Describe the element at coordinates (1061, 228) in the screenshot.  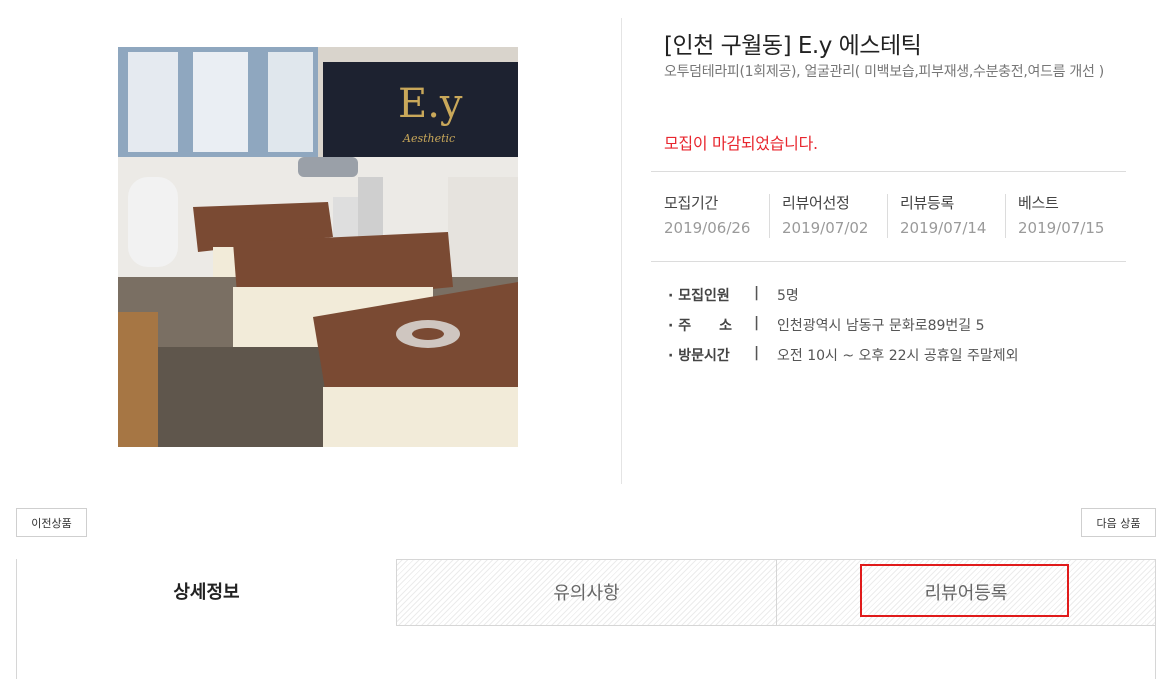
I see `schedule-date: 2019/07/15` at that location.